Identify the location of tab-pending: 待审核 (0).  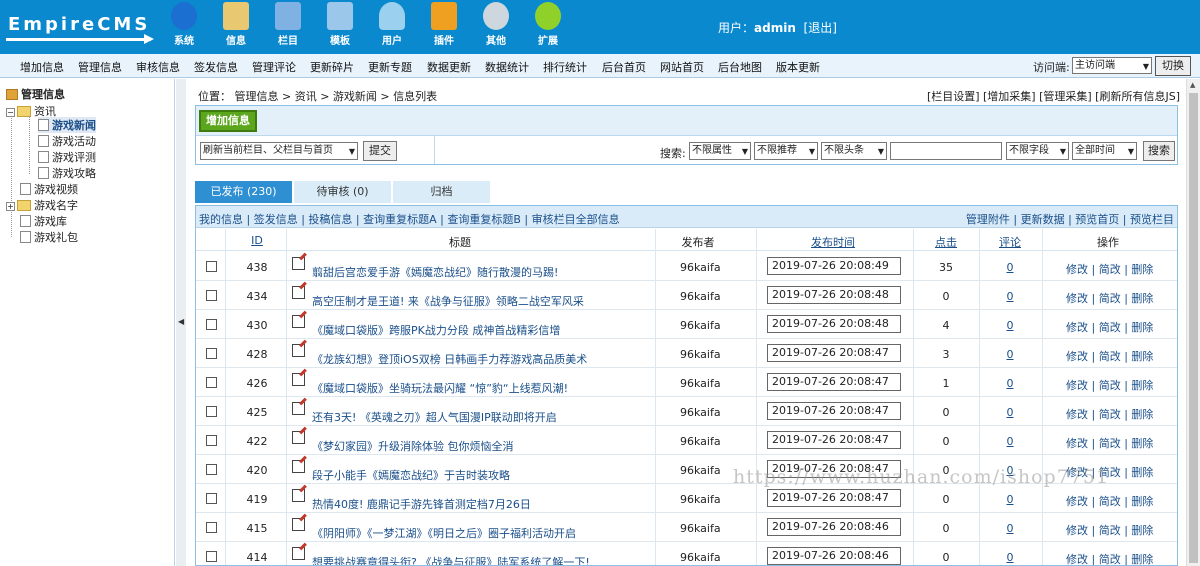
(342, 192).